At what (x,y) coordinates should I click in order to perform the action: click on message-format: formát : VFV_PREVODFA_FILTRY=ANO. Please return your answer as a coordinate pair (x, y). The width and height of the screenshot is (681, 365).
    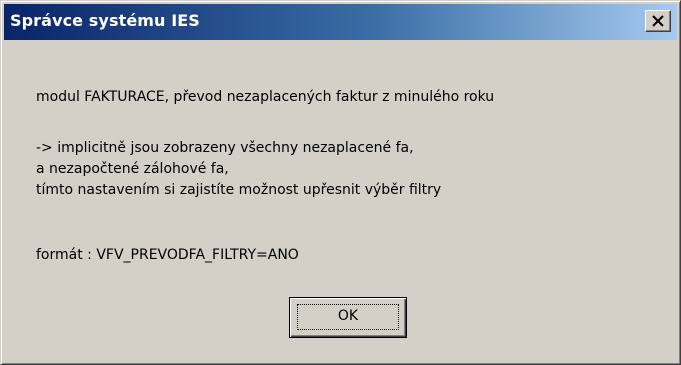
    Looking at the image, I should click on (167, 255).